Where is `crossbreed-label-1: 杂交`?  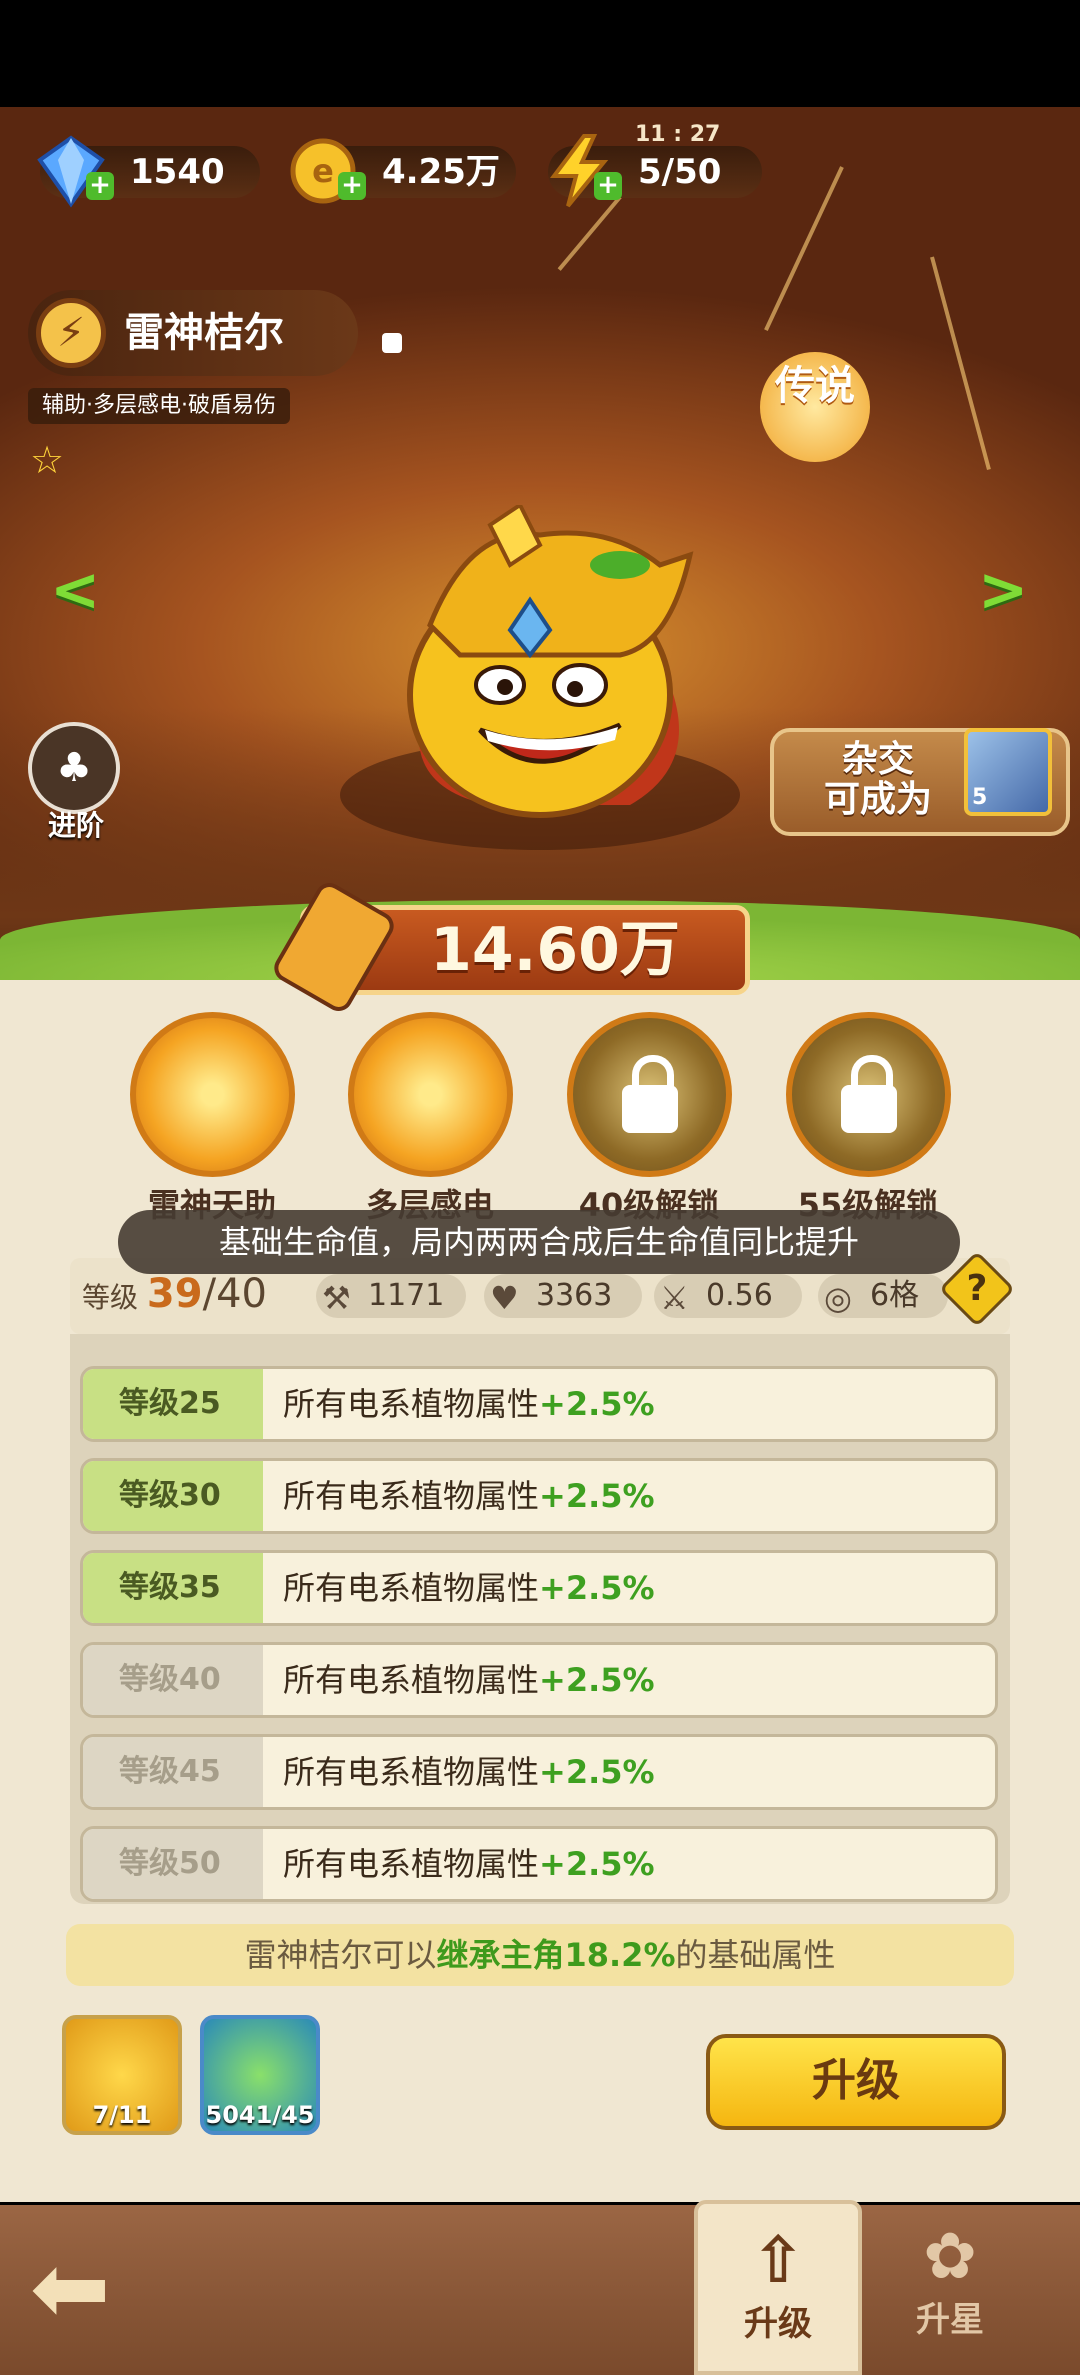 crossbreed-label-1: 杂交 is located at coordinates (878, 759).